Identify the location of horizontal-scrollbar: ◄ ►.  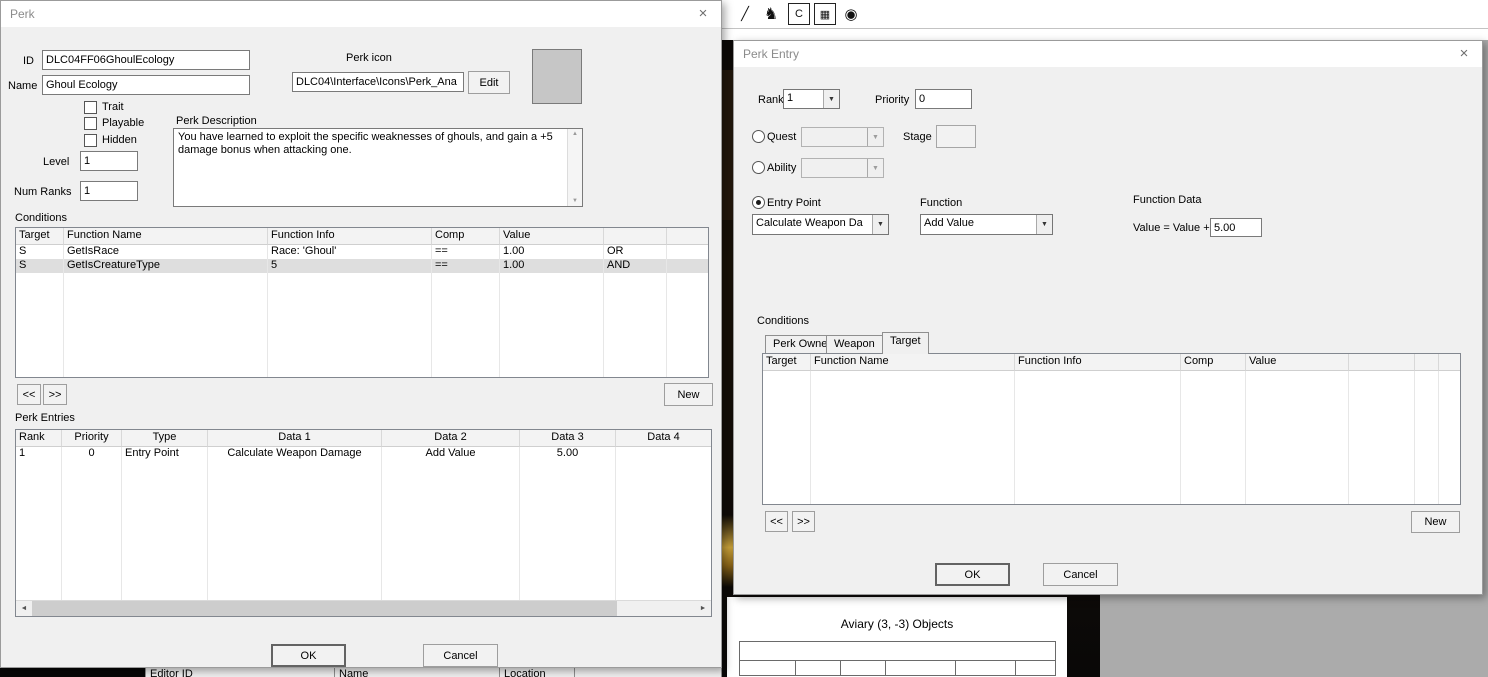
(363, 608).